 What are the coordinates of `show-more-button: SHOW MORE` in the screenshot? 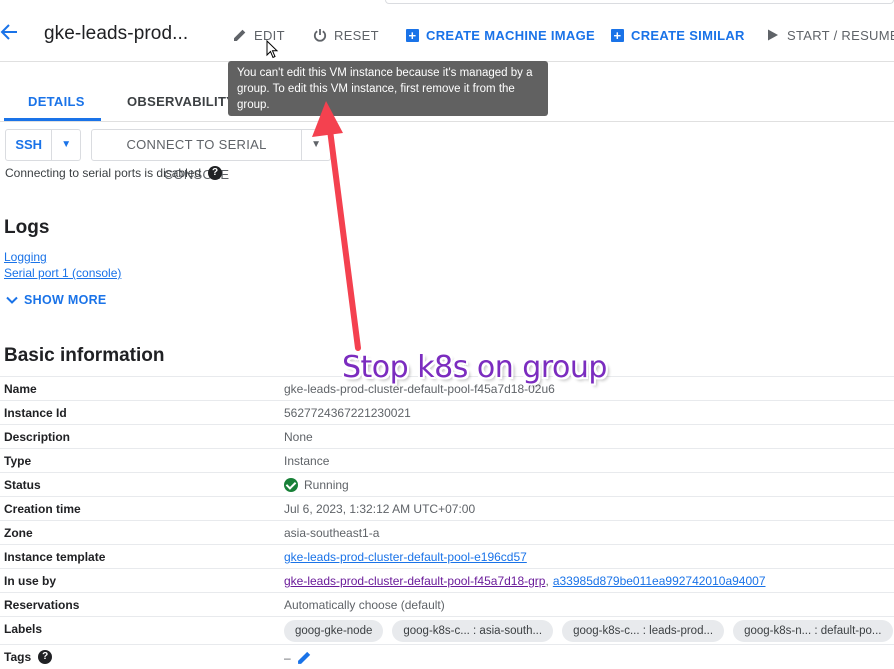 It's located at (56, 300).